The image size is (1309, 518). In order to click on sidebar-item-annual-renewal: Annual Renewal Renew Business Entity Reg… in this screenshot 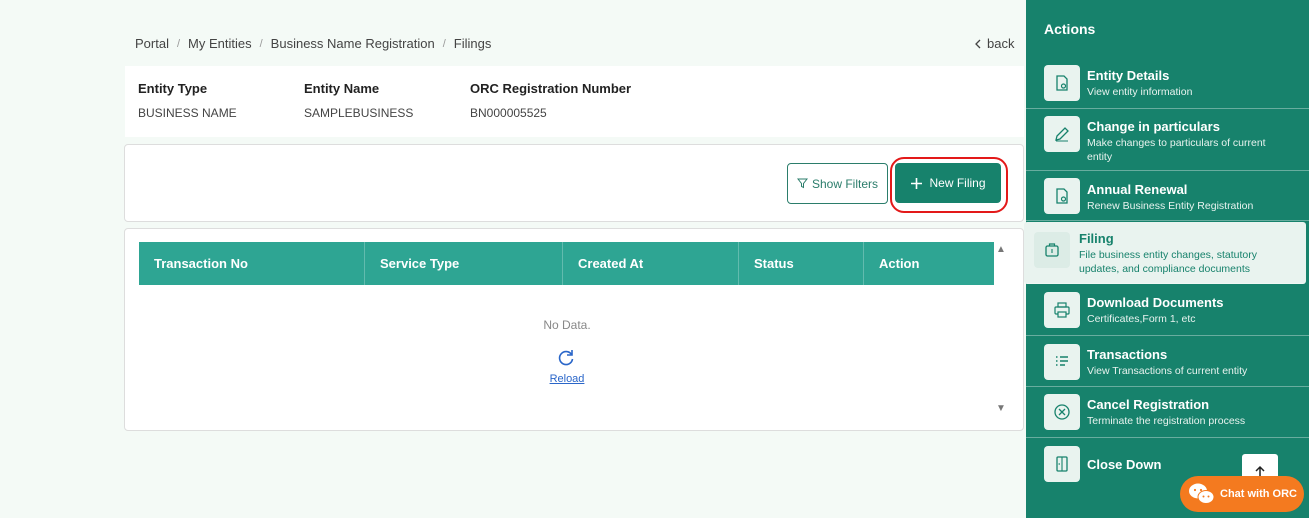, I will do `click(1167, 196)`.